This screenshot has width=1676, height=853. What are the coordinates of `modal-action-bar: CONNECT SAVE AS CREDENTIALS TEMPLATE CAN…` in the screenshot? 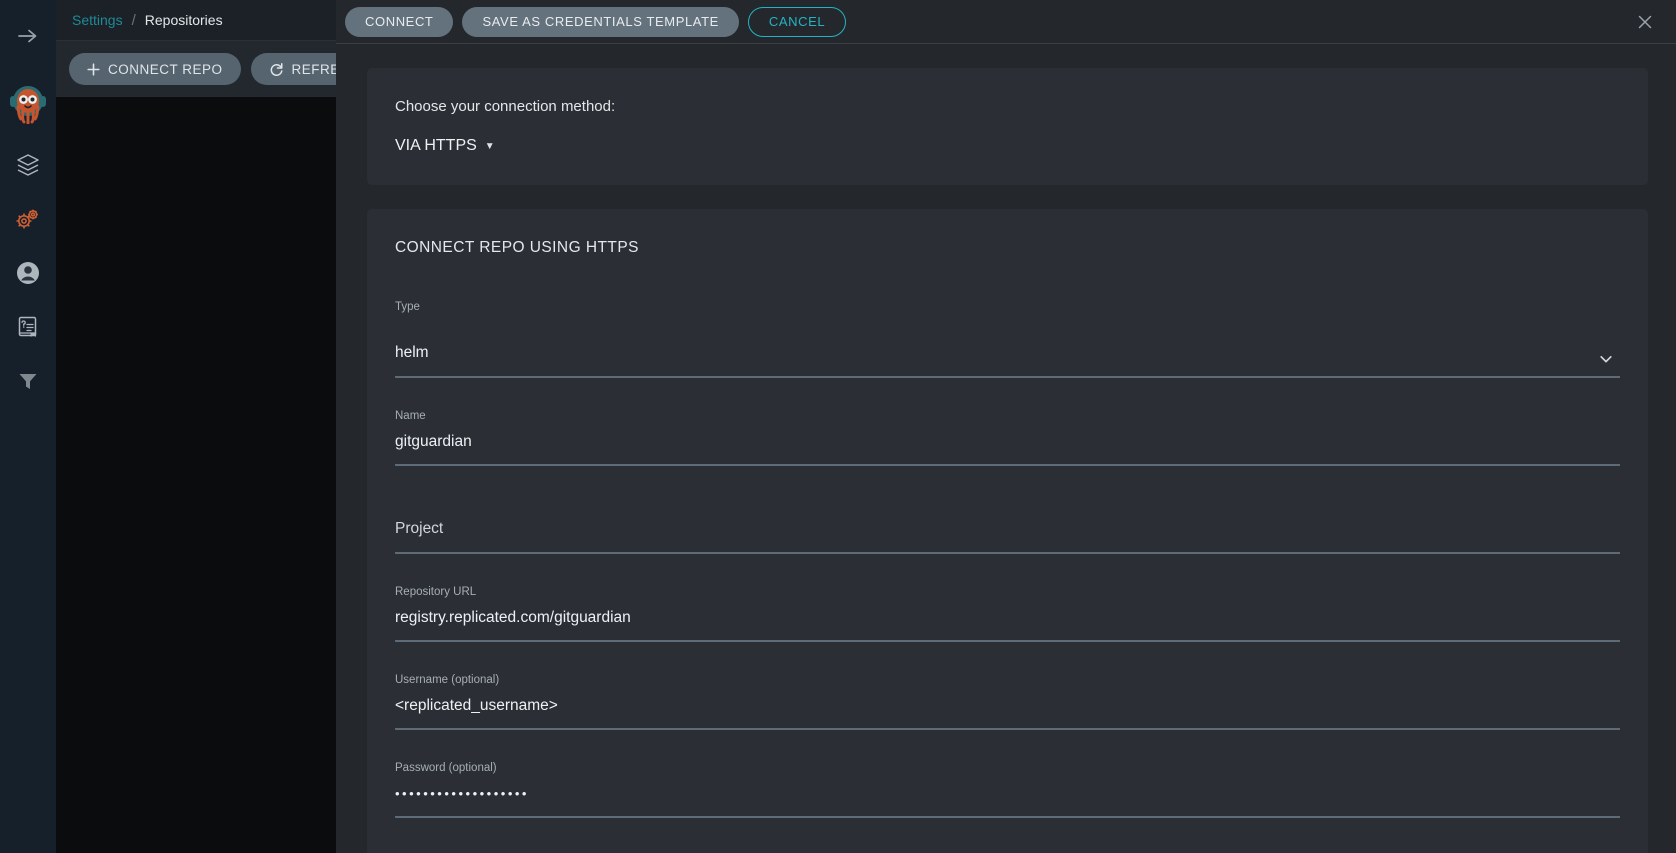 It's located at (1006, 22).